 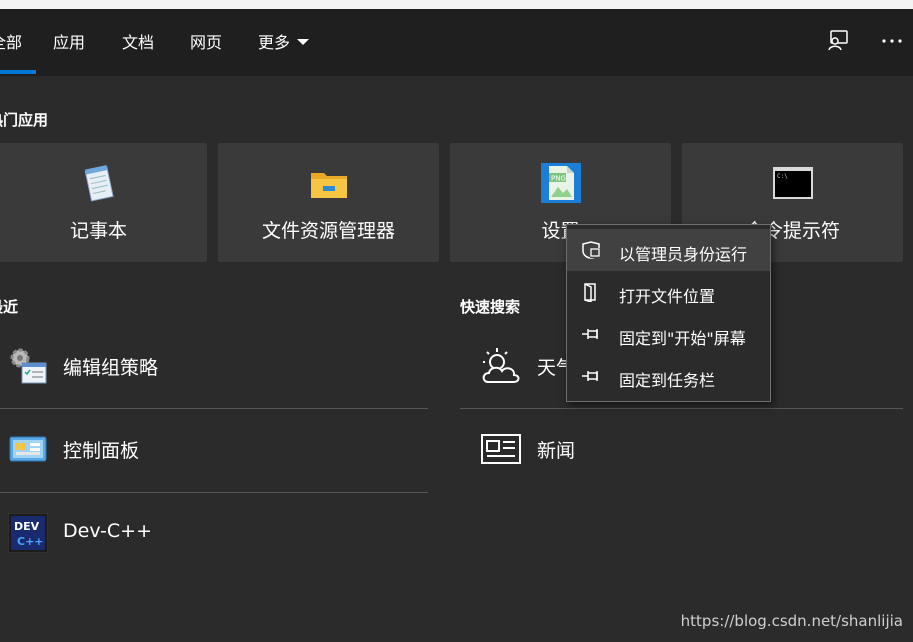 What do you see at coordinates (98, 231) in the screenshot?
I see `app-tile-label: 记事本` at bounding box center [98, 231].